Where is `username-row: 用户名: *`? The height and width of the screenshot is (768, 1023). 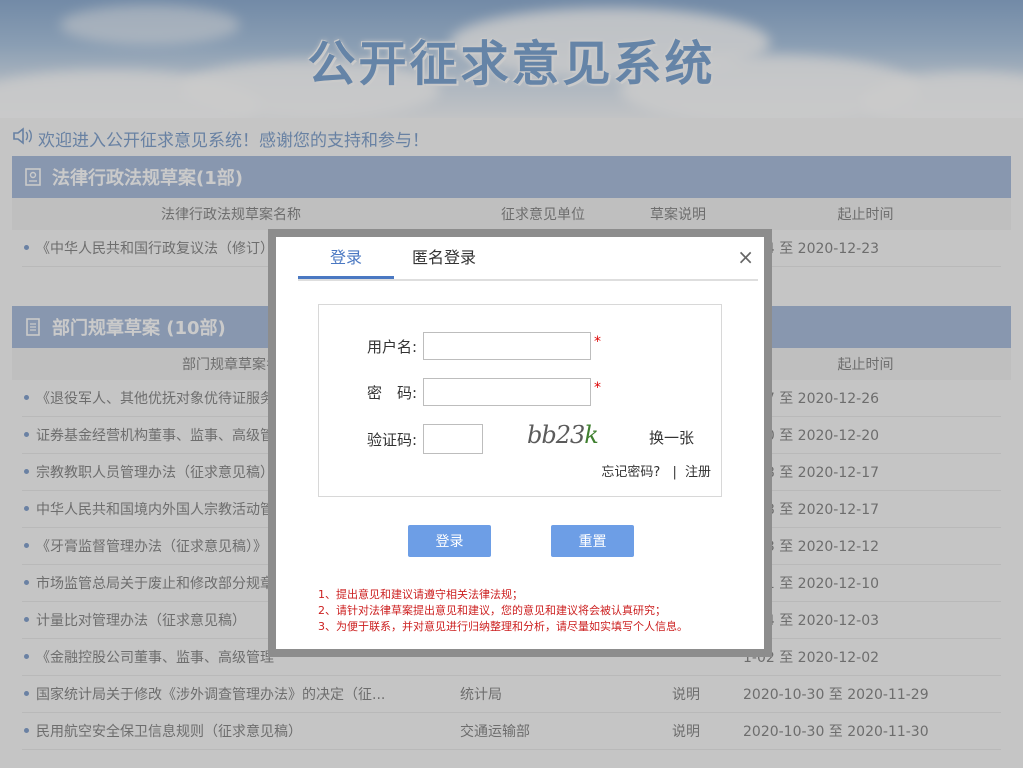 username-row: 用户名: * is located at coordinates (460, 346).